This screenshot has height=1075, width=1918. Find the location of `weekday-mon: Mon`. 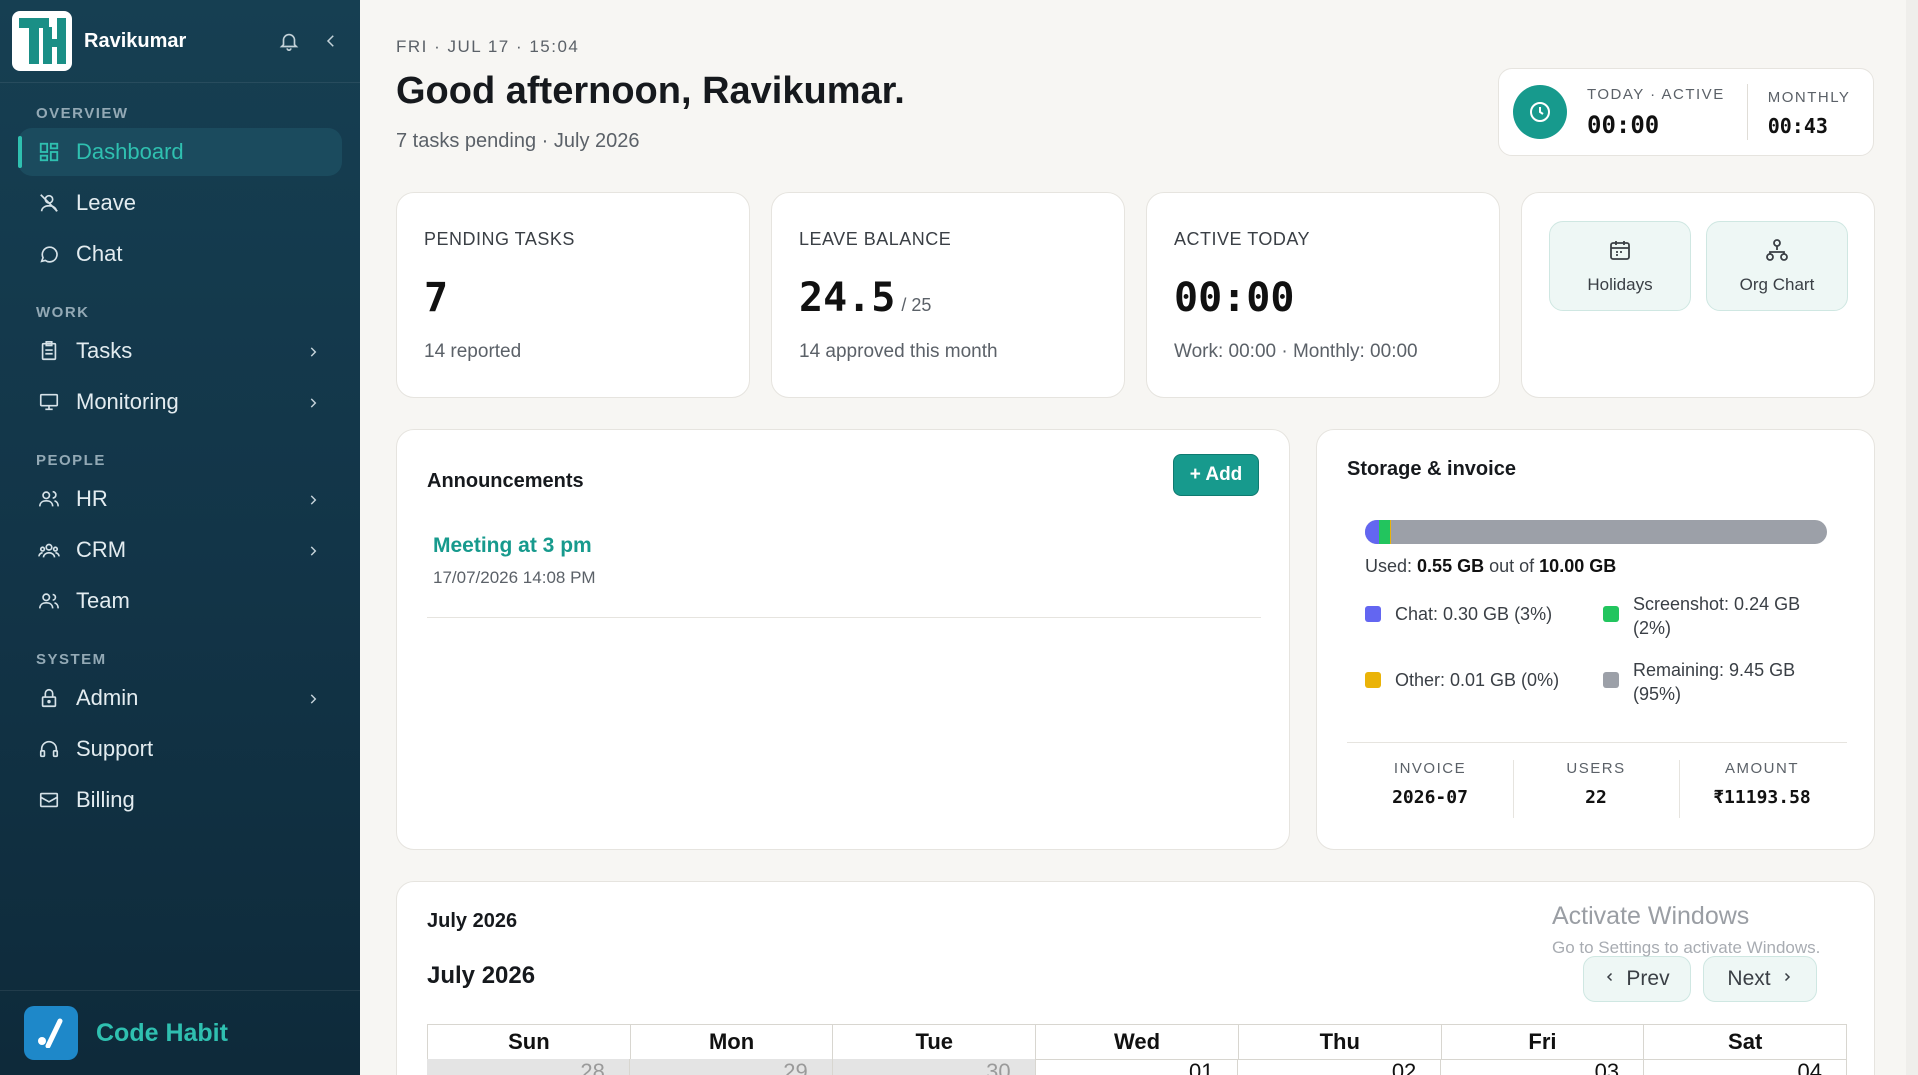

weekday-mon: Mon is located at coordinates (732, 1042).